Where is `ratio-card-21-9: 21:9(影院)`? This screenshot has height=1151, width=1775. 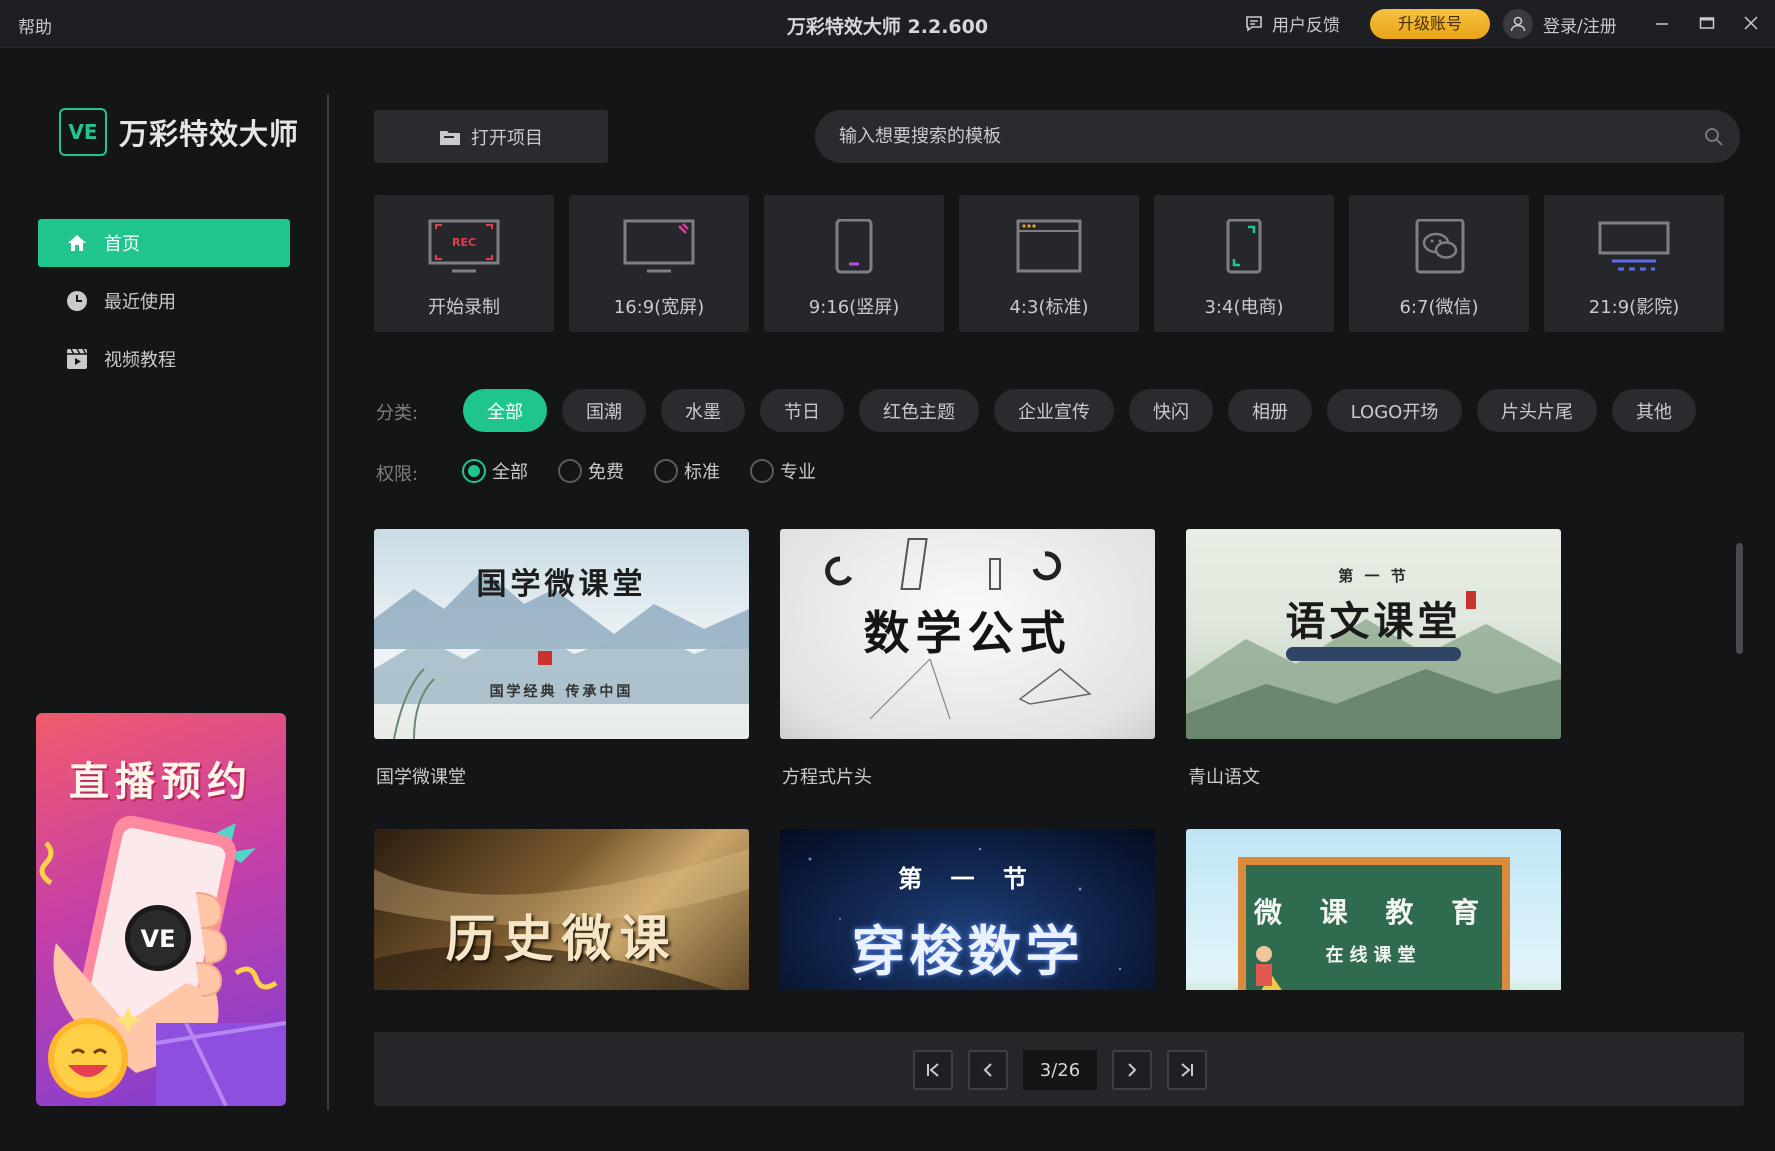 ratio-card-21-9: 21:9(影院) is located at coordinates (1634, 263).